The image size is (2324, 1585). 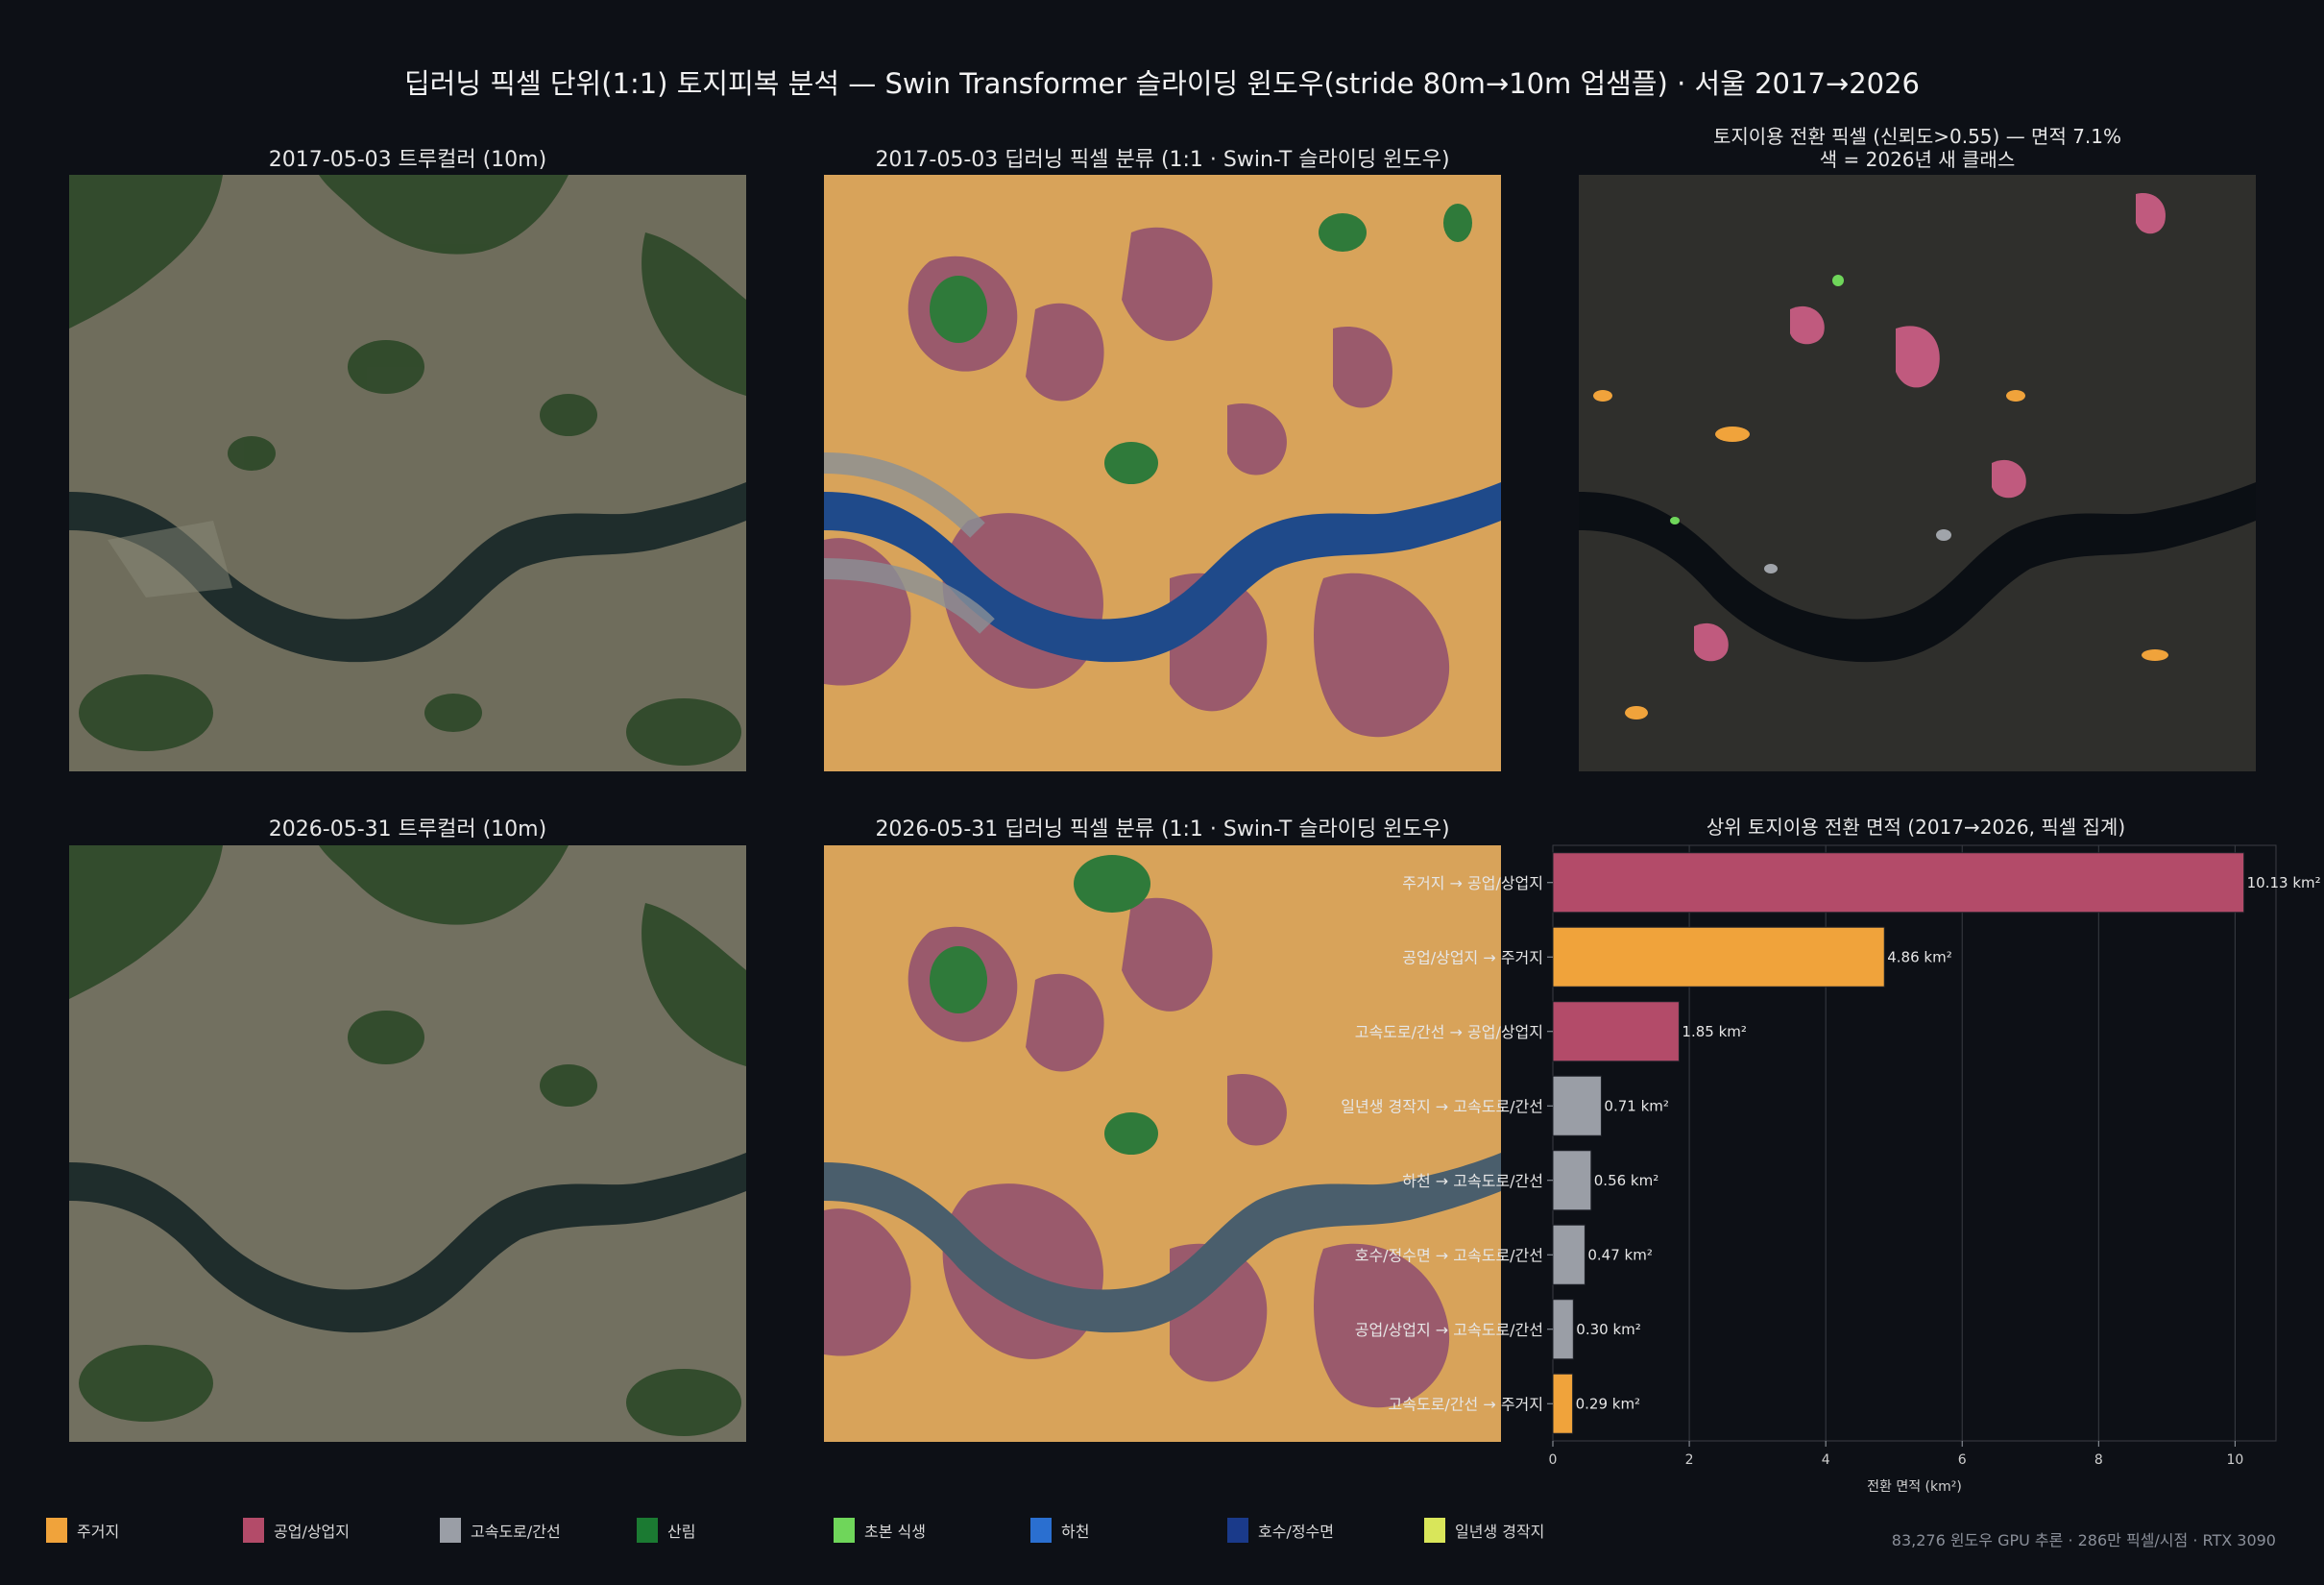 What do you see at coordinates (1059, 1530) in the screenshot?
I see `legend-item-river: 하천` at bounding box center [1059, 1530].